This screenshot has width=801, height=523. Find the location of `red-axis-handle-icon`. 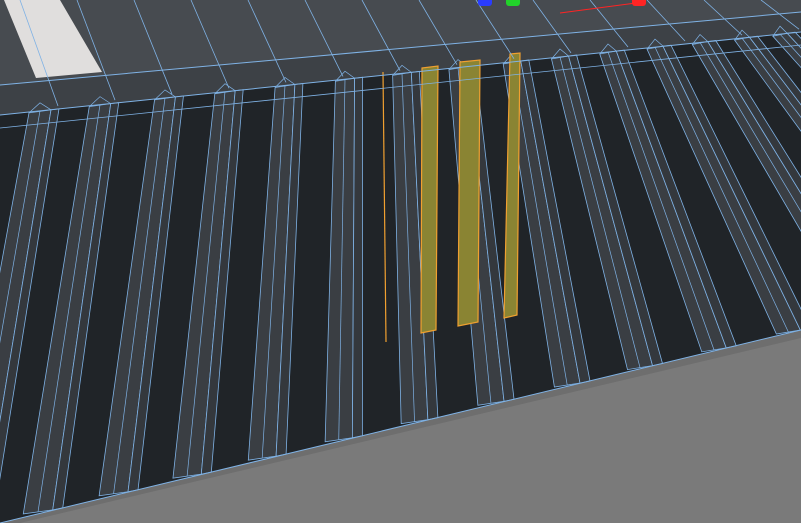

red-axis-handle-icon is located at coordinates (639, 3).